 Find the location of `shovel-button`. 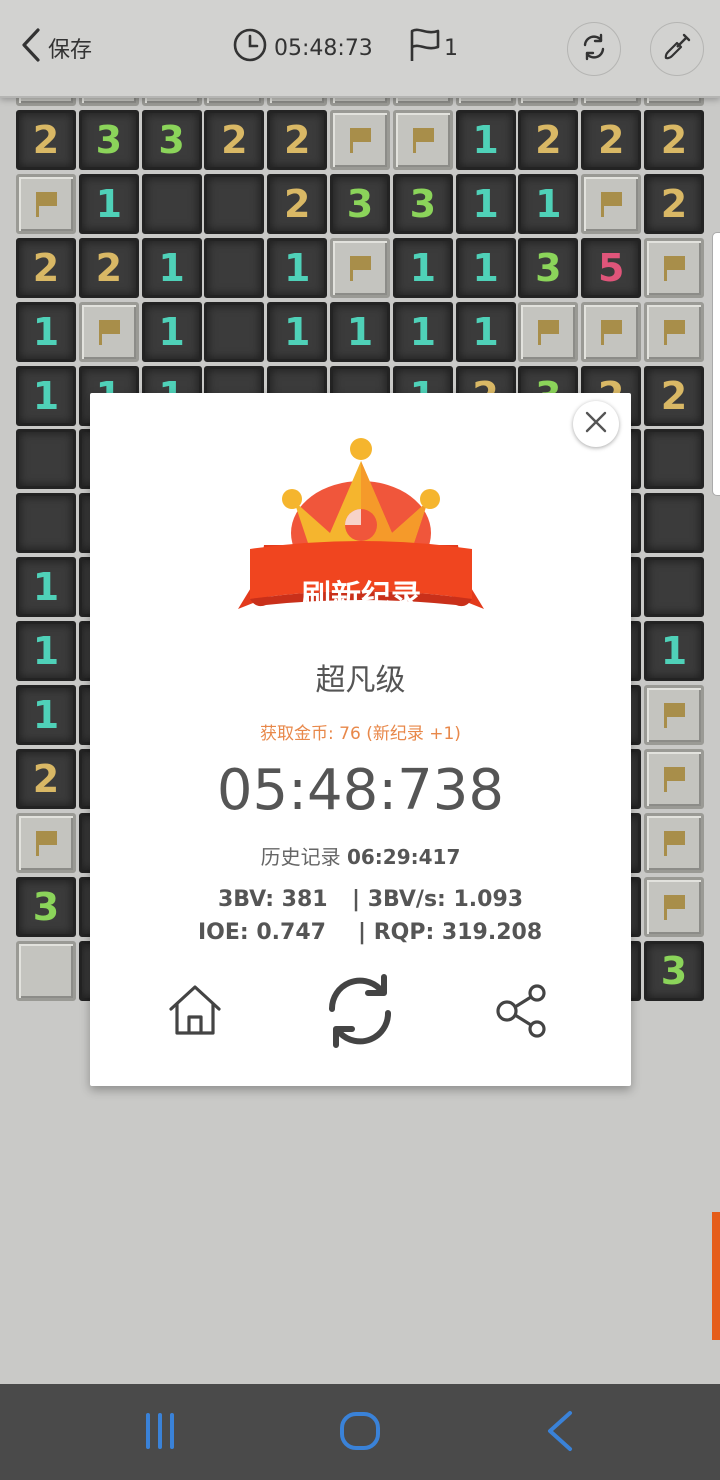

shovel-button is located at coordinates (677, 49).